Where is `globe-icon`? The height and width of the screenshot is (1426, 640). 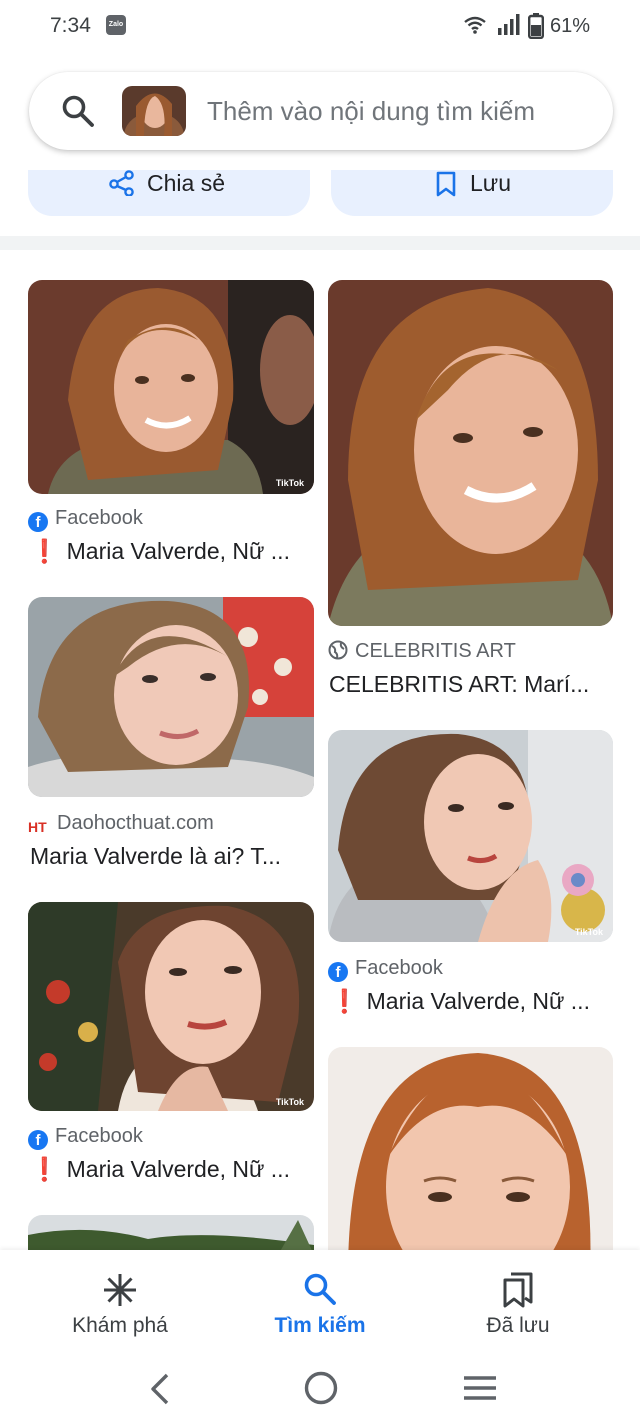 globe-icon is located at coordinates (338, 650).